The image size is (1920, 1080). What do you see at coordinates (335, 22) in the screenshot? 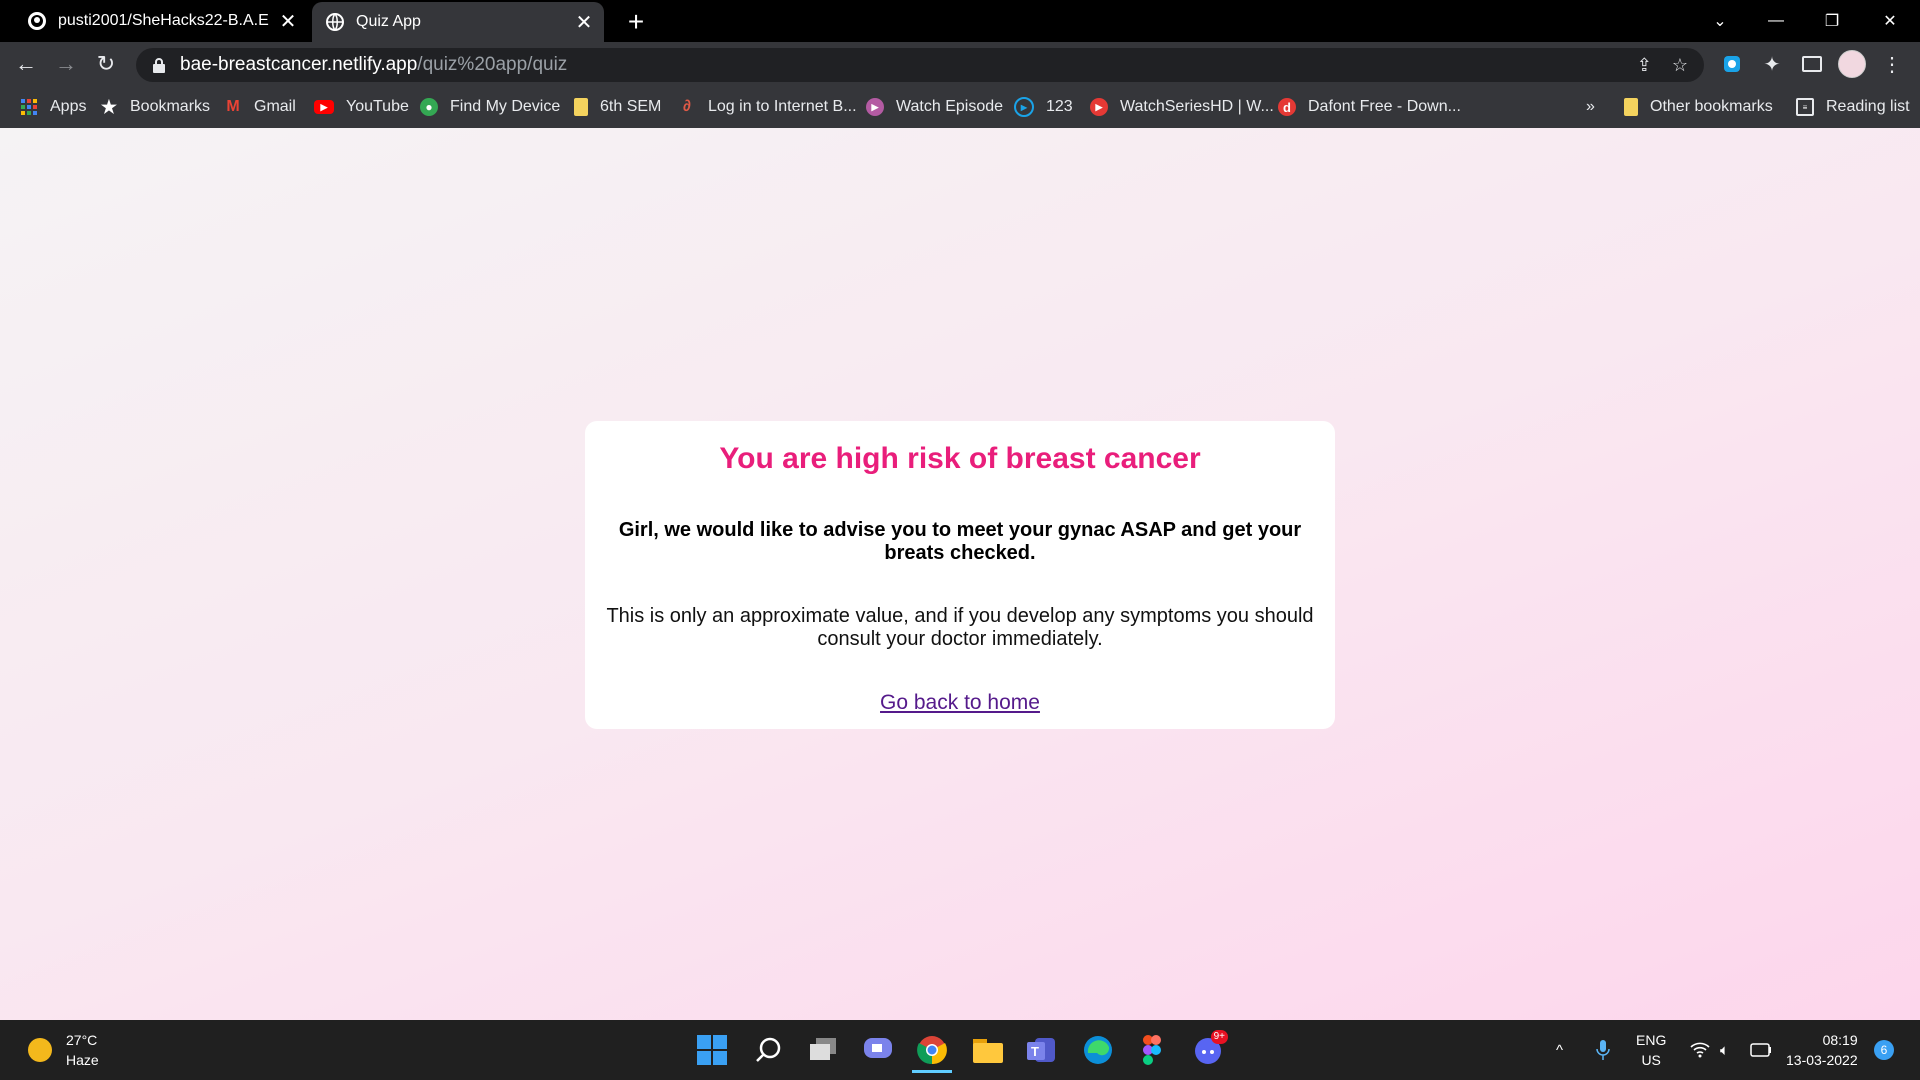
I see `globe-icon` at bounding box center [335, 22].